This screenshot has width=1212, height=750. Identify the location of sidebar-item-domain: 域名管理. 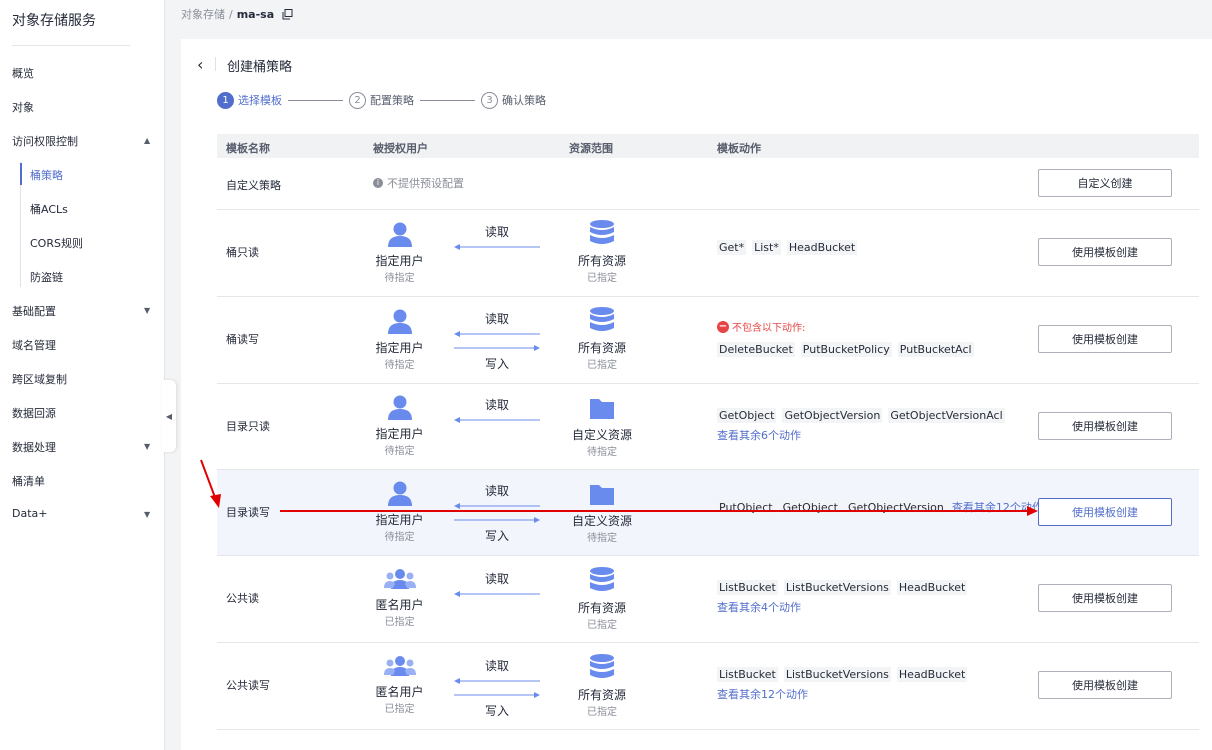
(34, 345).